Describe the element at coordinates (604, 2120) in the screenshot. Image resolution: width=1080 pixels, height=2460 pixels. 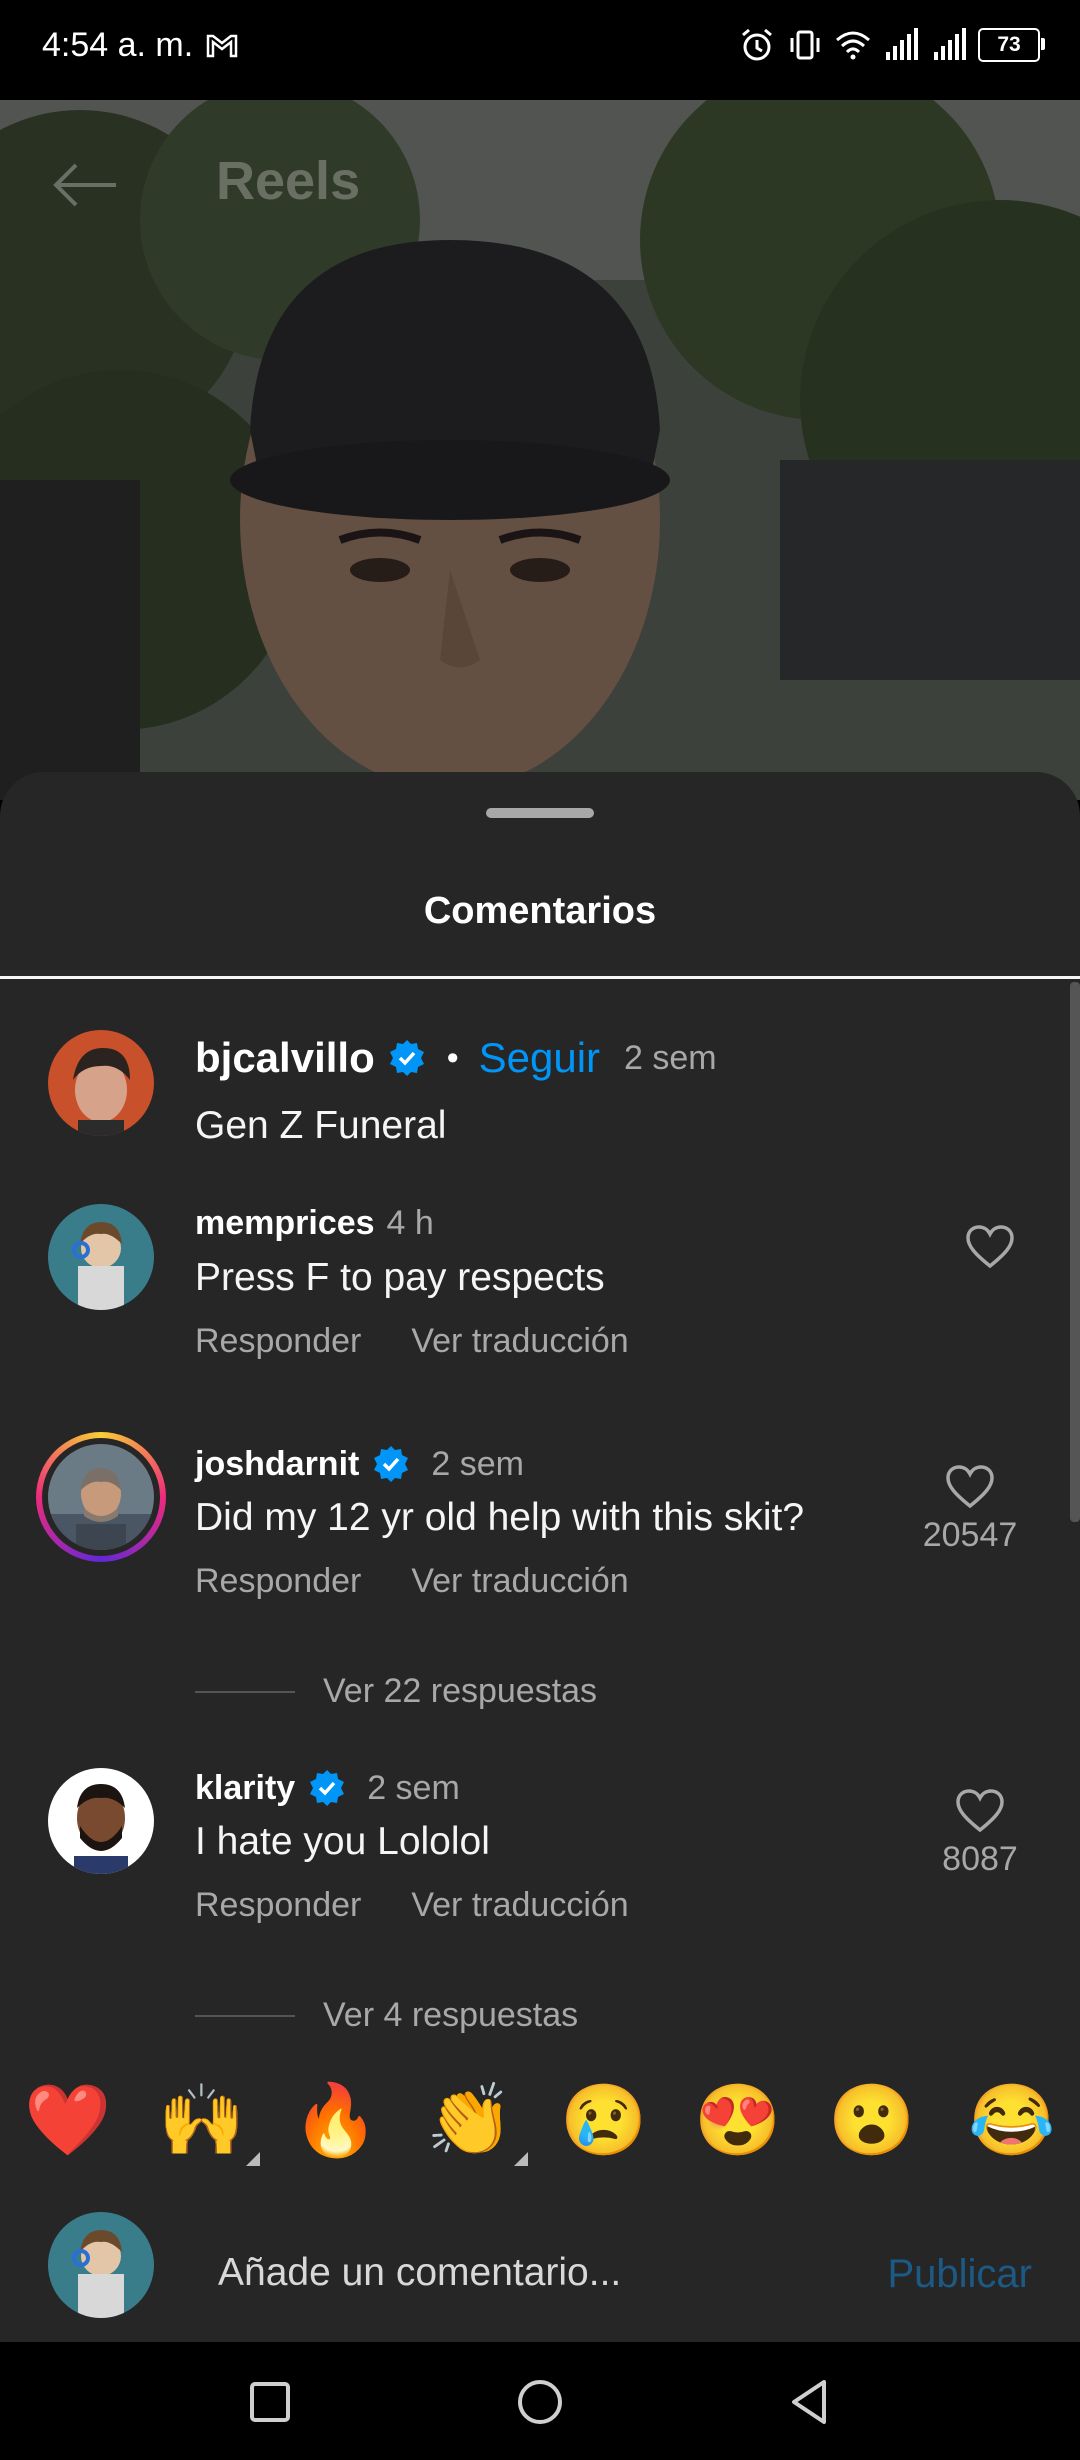
I see `emoji-crying: 😢` at that location.